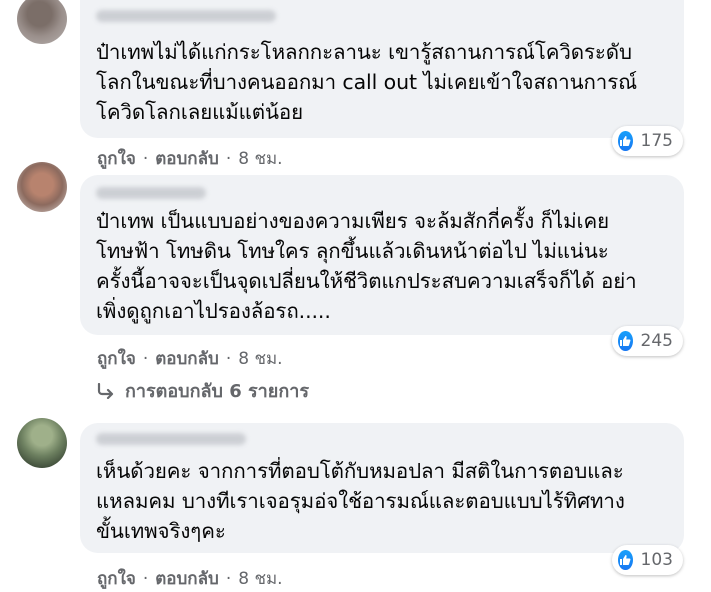 Image resolution: width=711 pixels, height=592 pixels. What do you see at coordinates (217, 390) in the screenshot?
I see `view-replies-label: การตอบกลับ 6 รายการ` at bounding box center [217, 390].